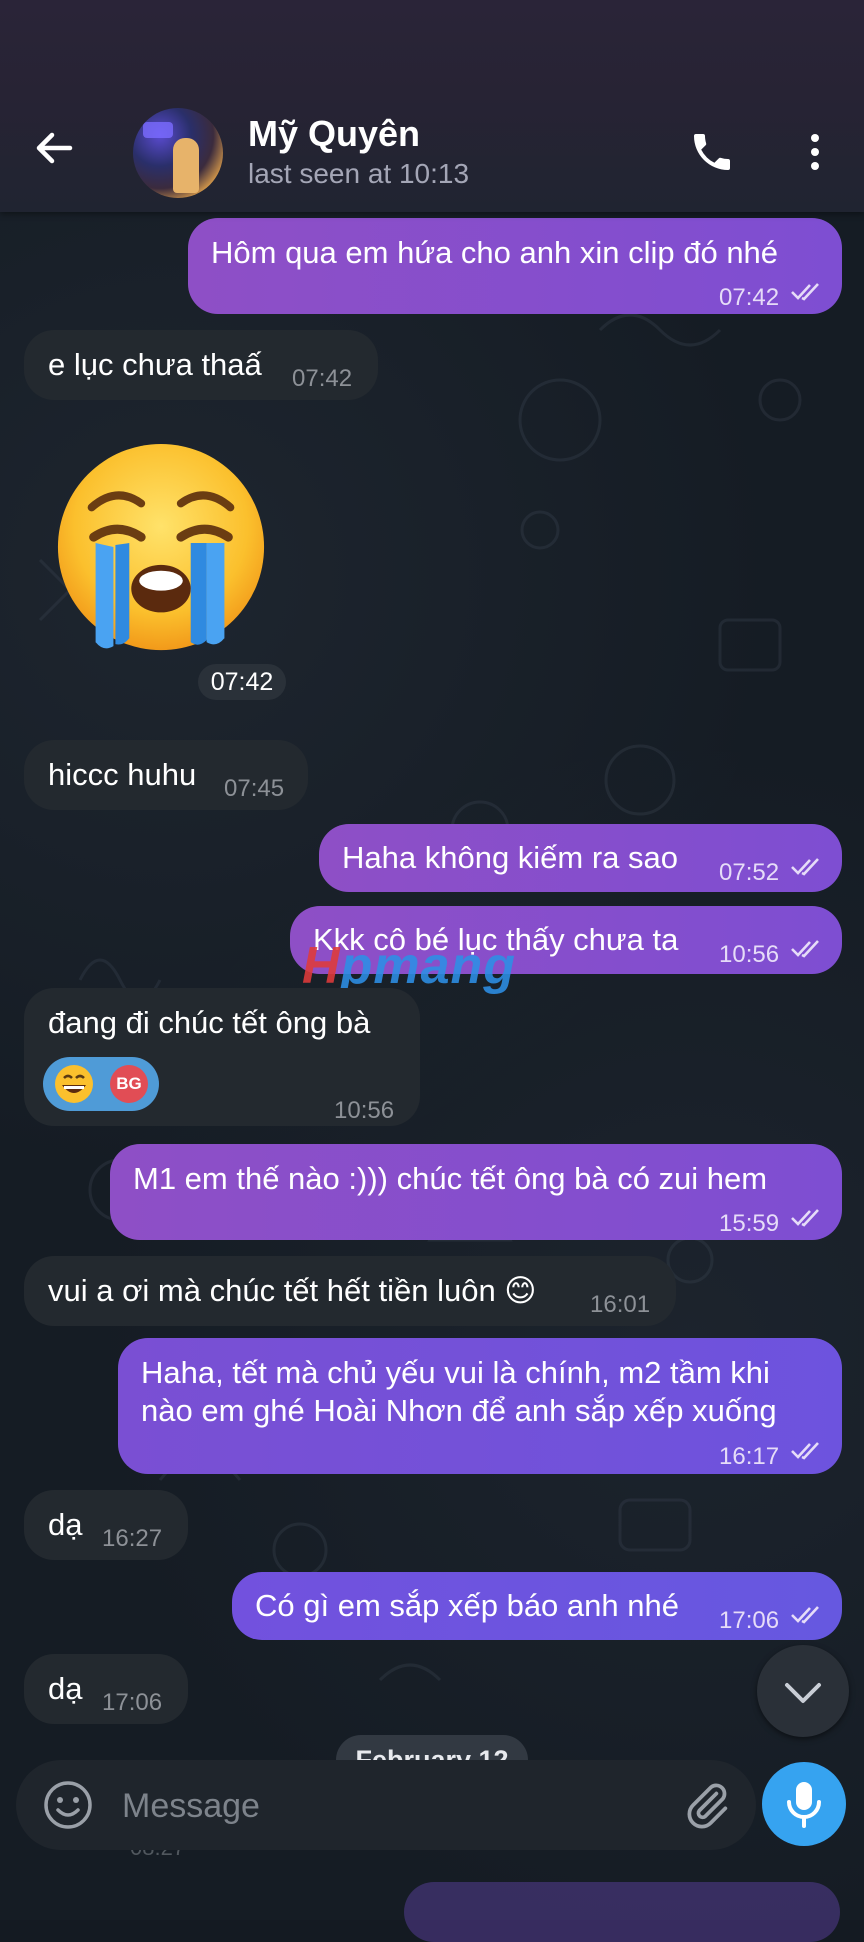 The width and height of the screenshot is (864, 1942). What do you see at coordinates (132, 1538) in the screenshot?
I see `message-time: 16:27` at bounding box center [132, 1538].